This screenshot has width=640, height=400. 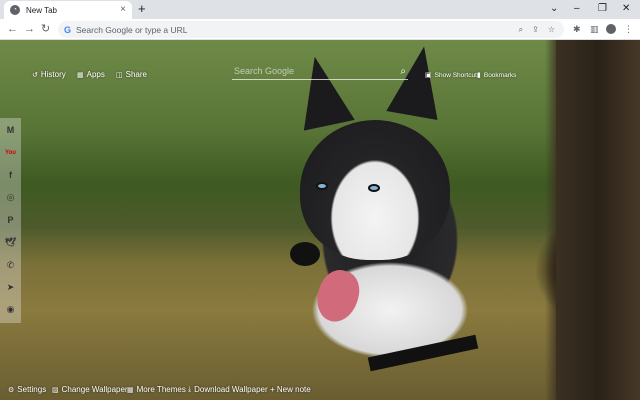 I want to click on download-wallpaper-link: ⤓ Download Wallpaper, so click(x=228, y=389).